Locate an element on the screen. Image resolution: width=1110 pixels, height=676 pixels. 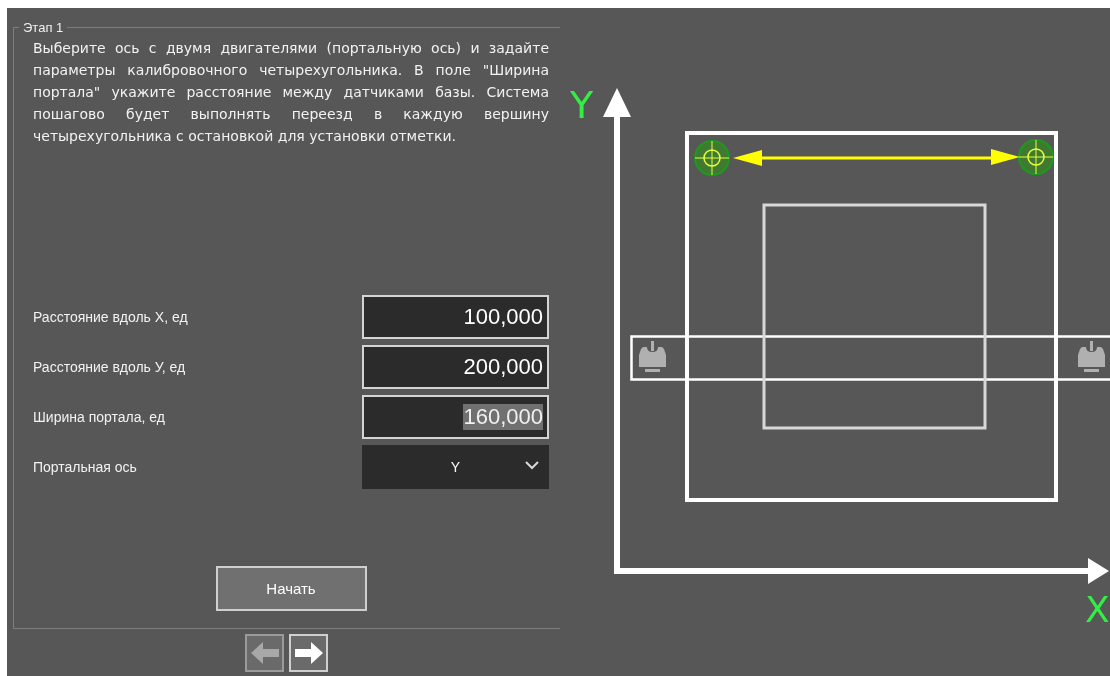
stage-title: Этап 1 is located at coordinates (43, 27).